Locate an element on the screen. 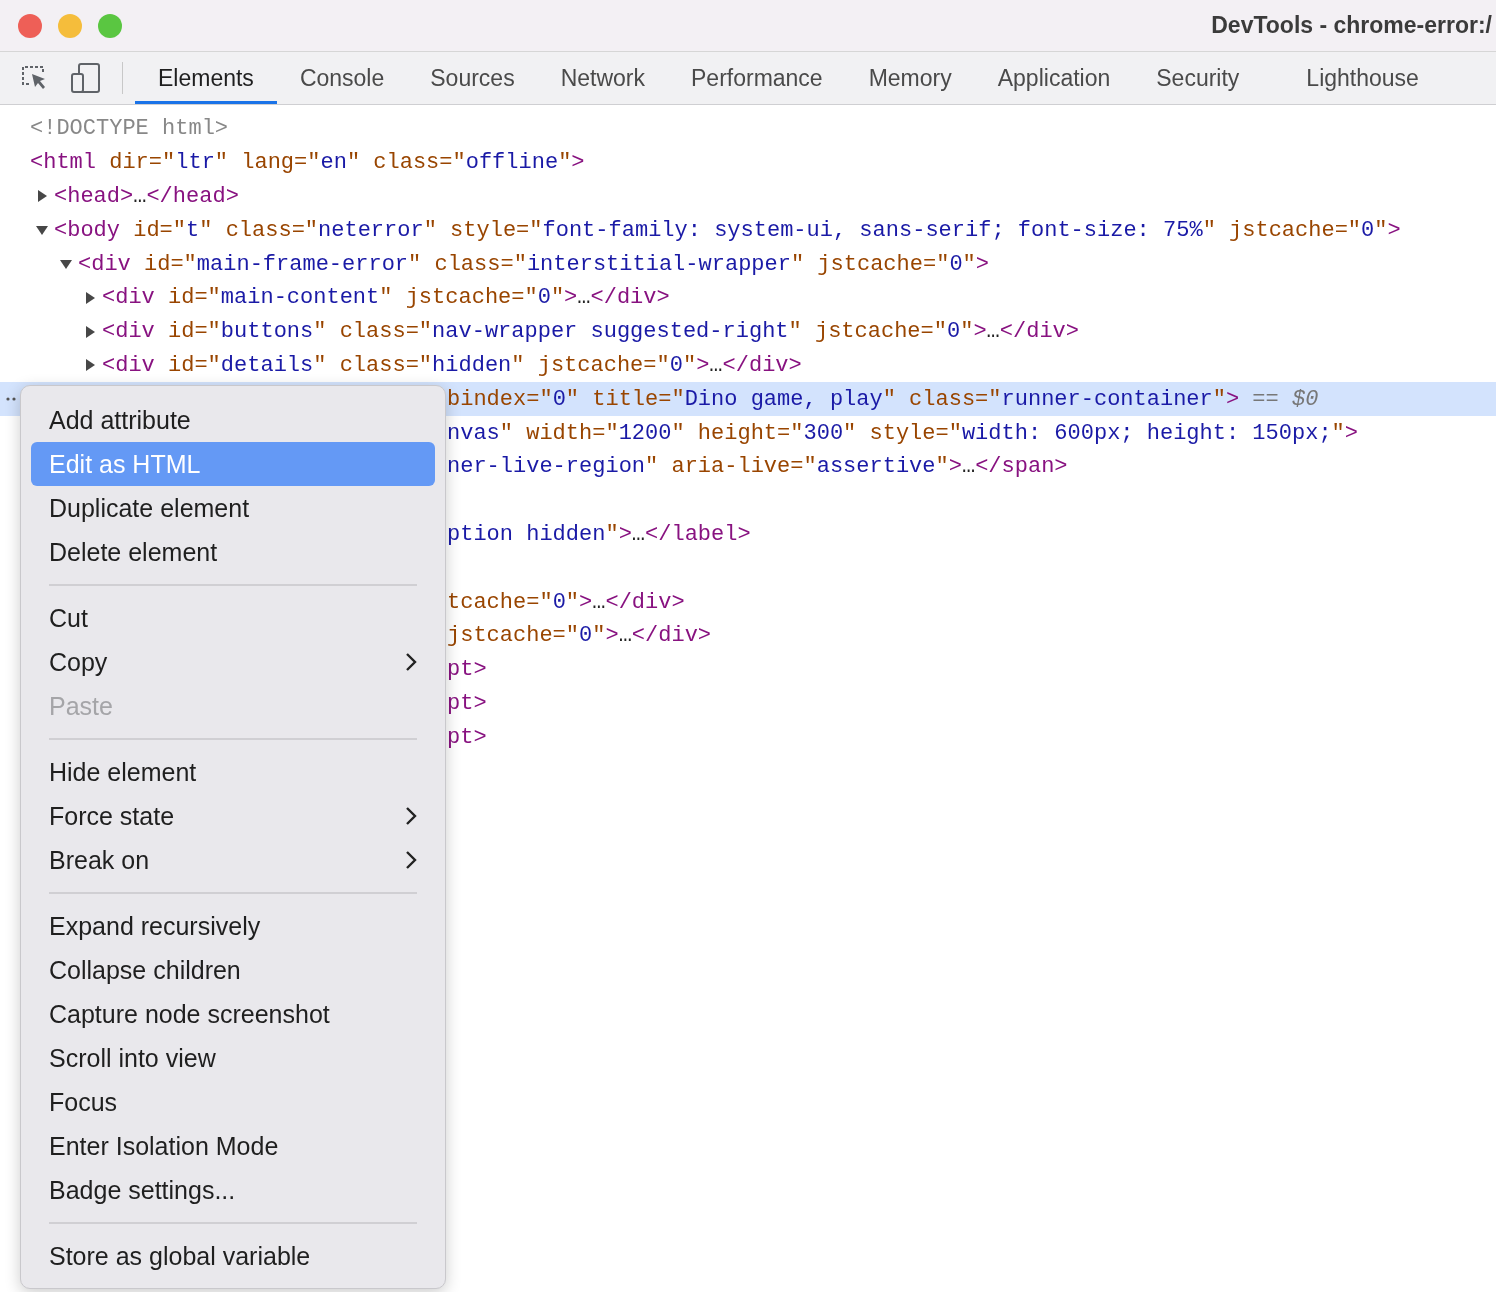 The width and height of the screenshot is (1496, 1292). panel-tab: Application is located at coordinates (1054, 78).